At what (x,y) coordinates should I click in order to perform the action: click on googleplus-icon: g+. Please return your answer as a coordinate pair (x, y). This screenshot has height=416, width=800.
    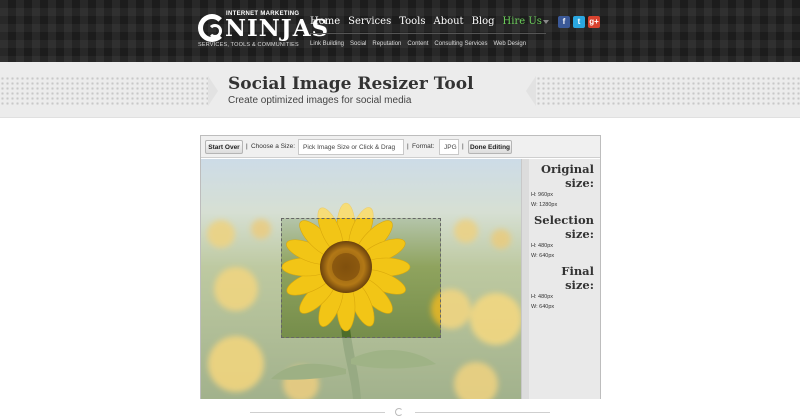
    Looking at the image, I should click on (594, 22).